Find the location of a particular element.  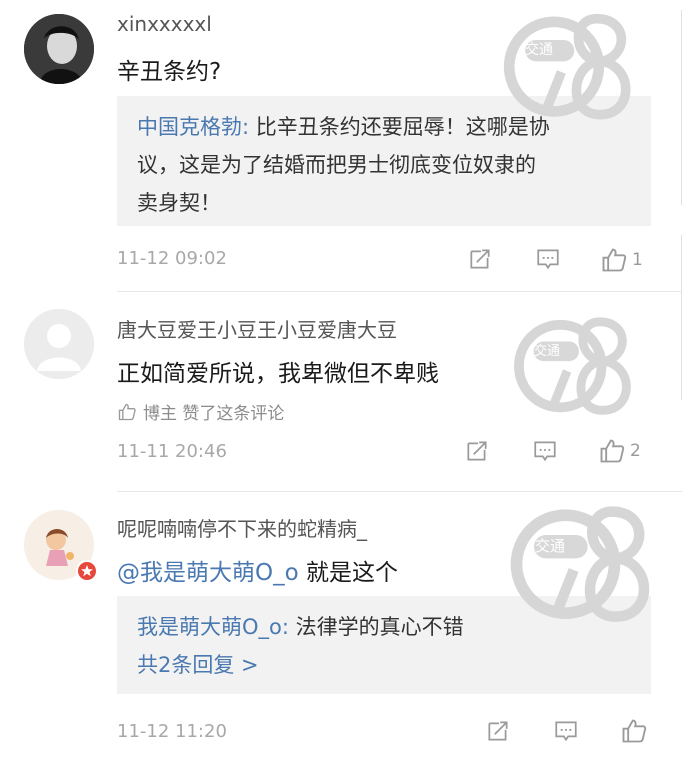

comment-text: 正如简爱所说，我卑微但不卑贱 is located at coordinates (278, 374).